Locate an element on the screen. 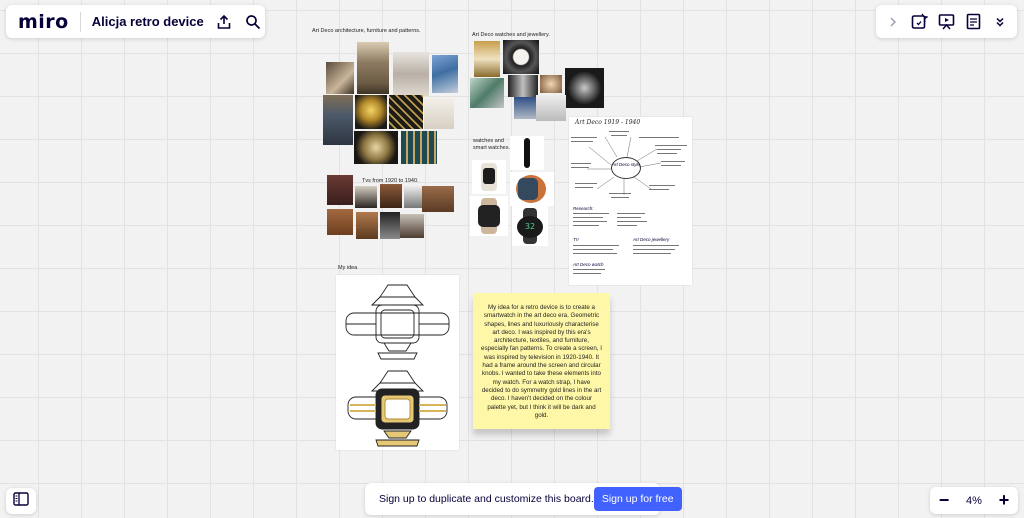 Image resolution: width=1024 pixels, height=518 pixels. chevron-double-down-icon is located at coordinates (1000, 22).